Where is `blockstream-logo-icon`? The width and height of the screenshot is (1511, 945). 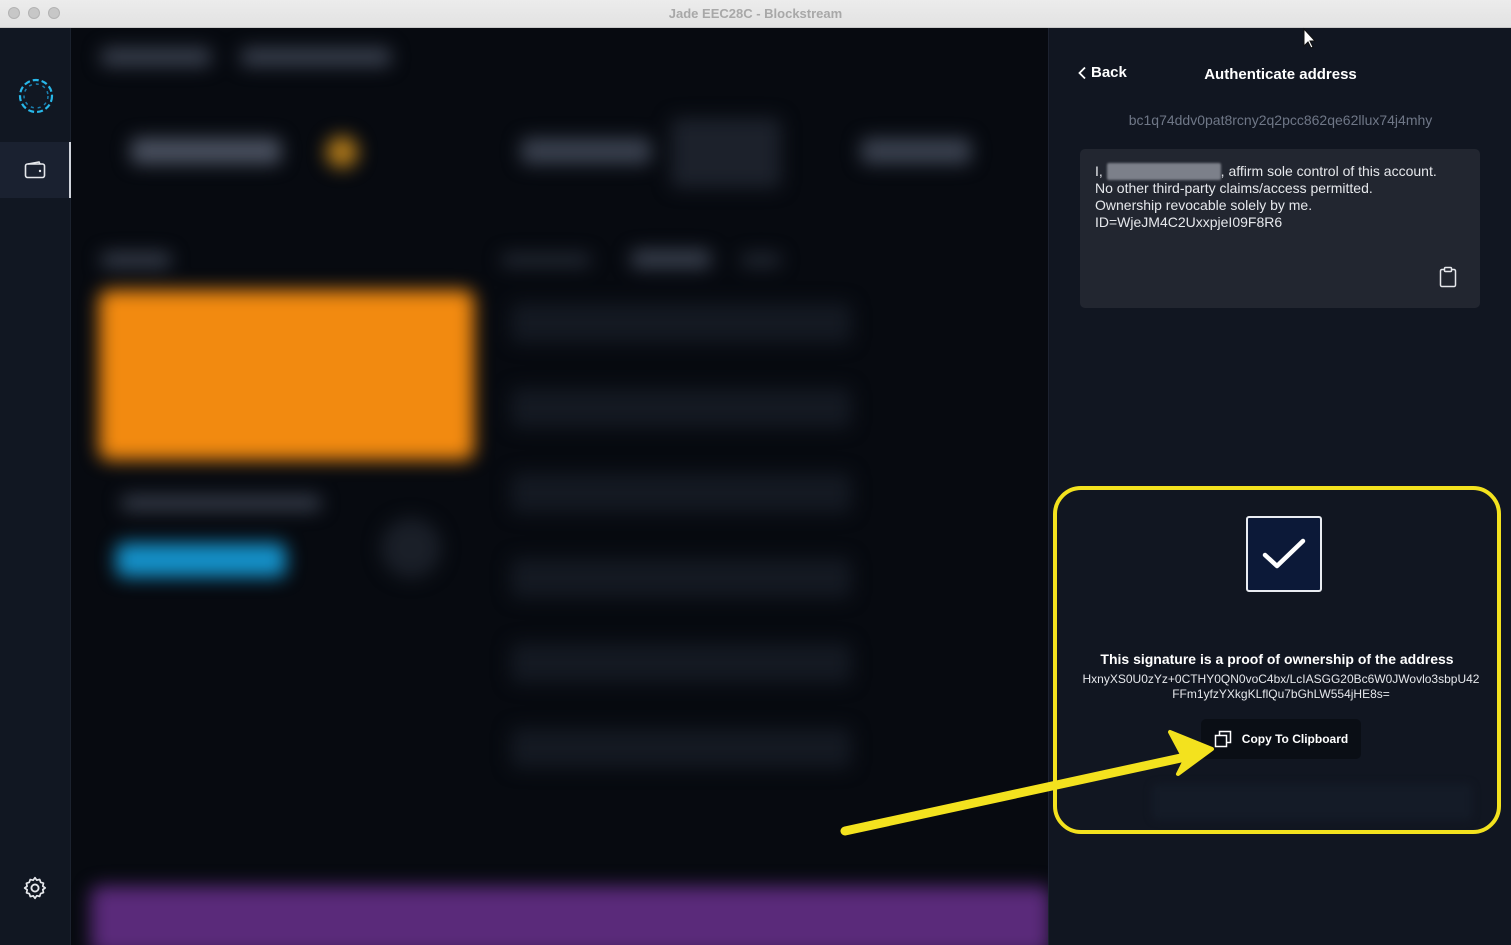
blockstream-logo-icon is located at coordinates (36, 96).